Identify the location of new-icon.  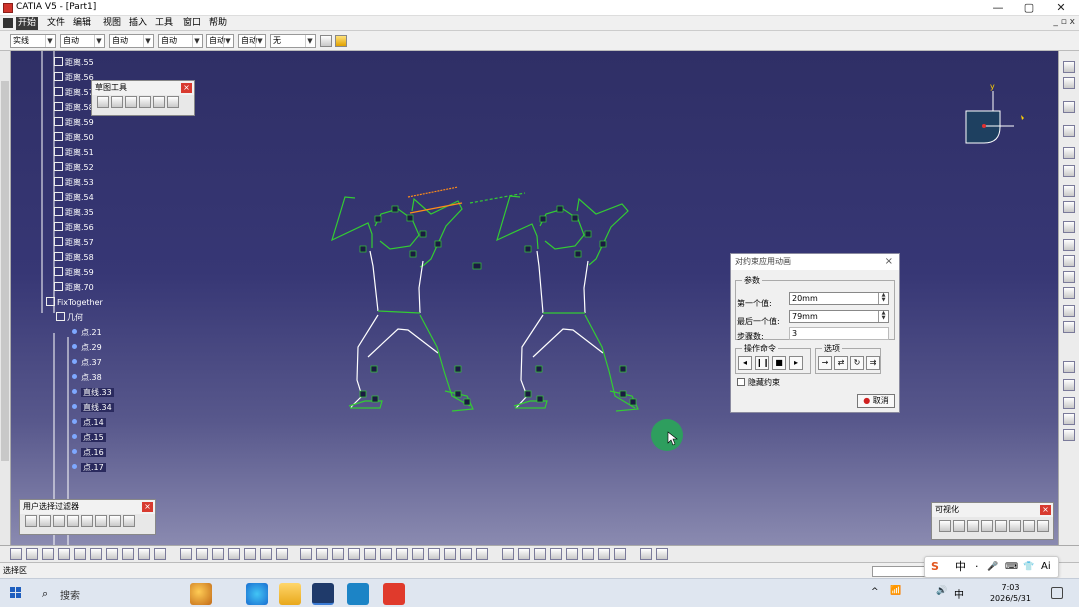
(16, 554).